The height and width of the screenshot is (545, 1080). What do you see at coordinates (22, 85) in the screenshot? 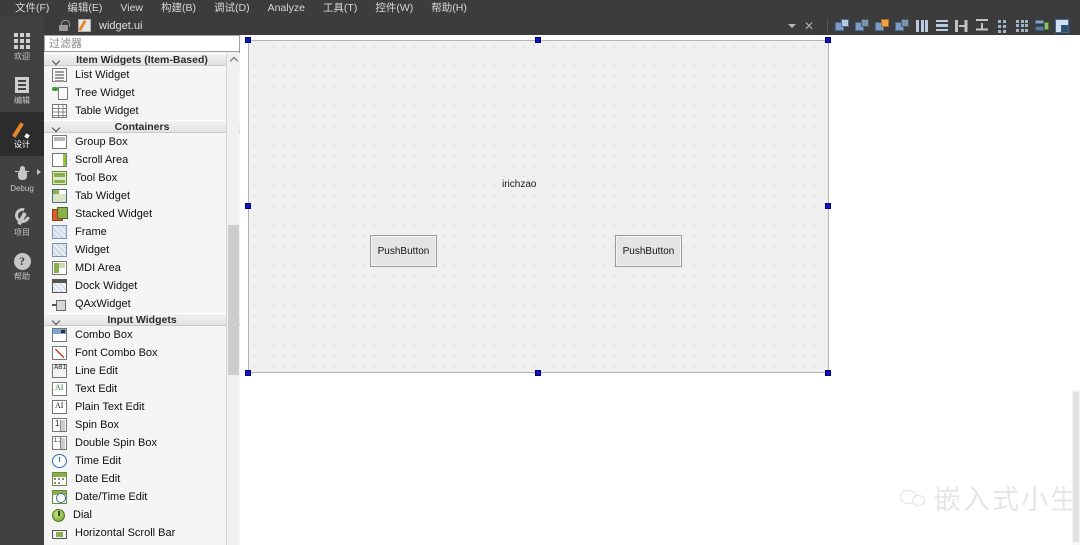
I see `document-icon` at bounding box center [22, 85].